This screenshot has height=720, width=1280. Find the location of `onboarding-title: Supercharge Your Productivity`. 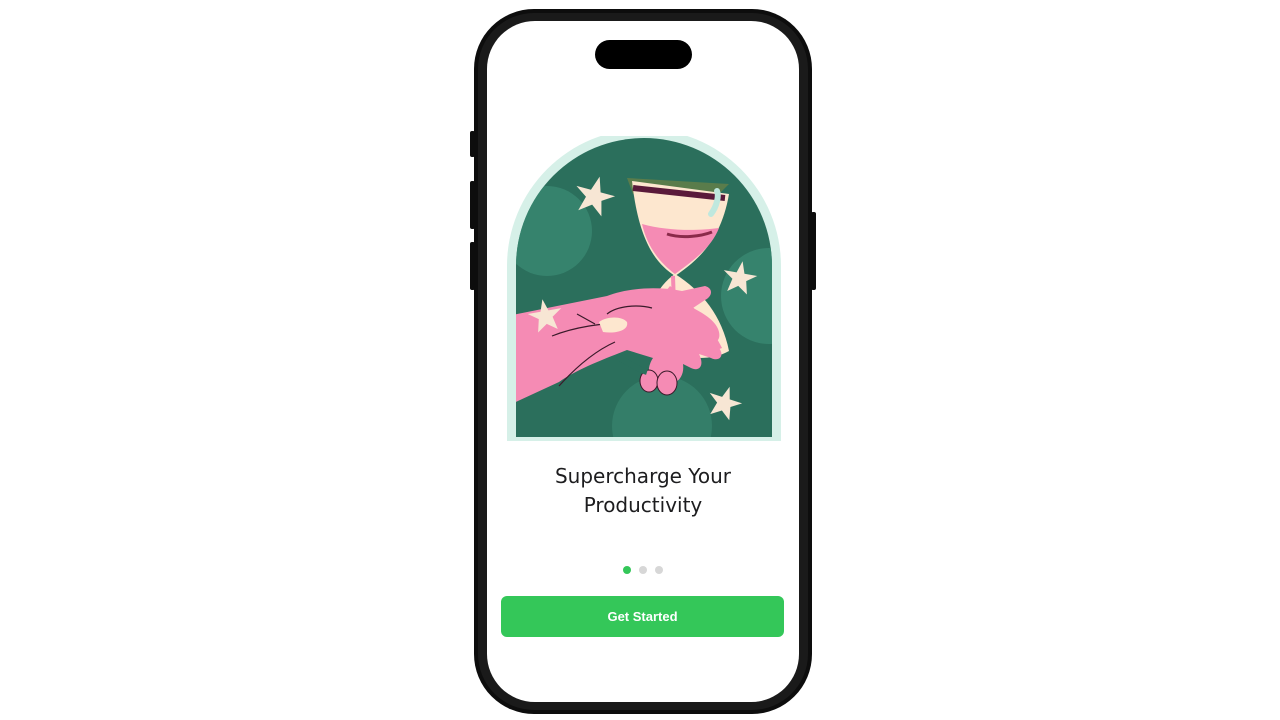

onboarding-title: Supercharge Your Productivity is located at coordinates (643, 491).